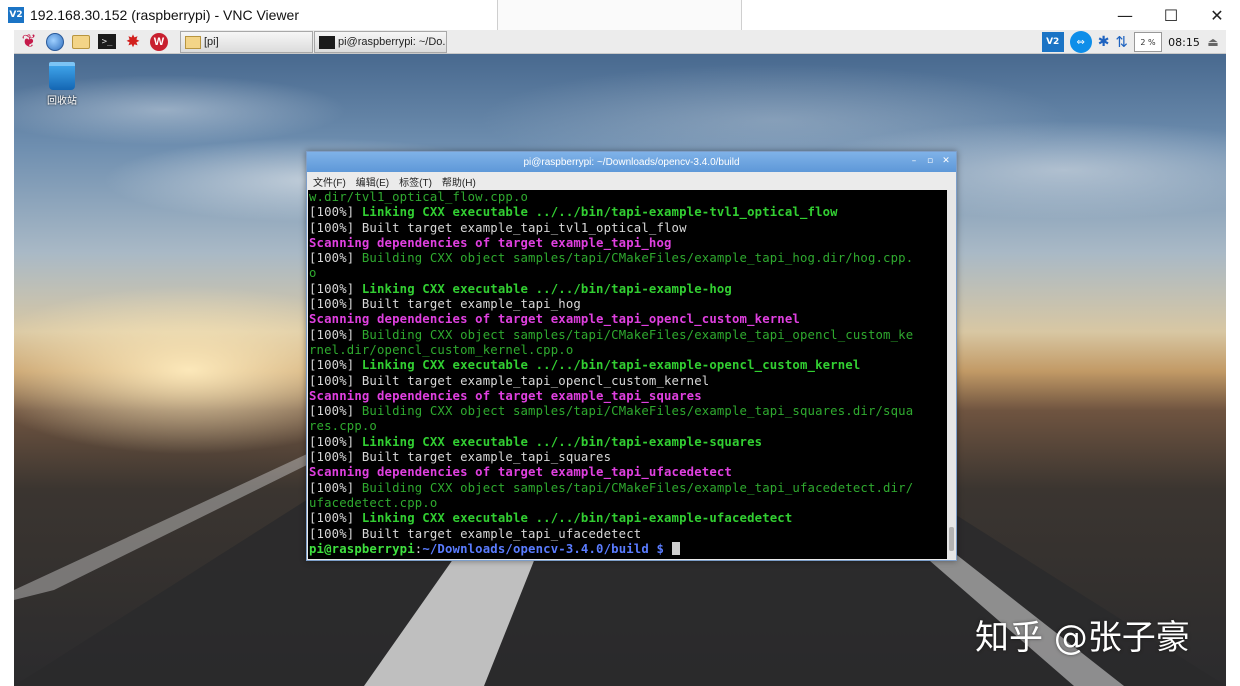  I want to click on vnc-toolbar-handle, so click(619, 16).